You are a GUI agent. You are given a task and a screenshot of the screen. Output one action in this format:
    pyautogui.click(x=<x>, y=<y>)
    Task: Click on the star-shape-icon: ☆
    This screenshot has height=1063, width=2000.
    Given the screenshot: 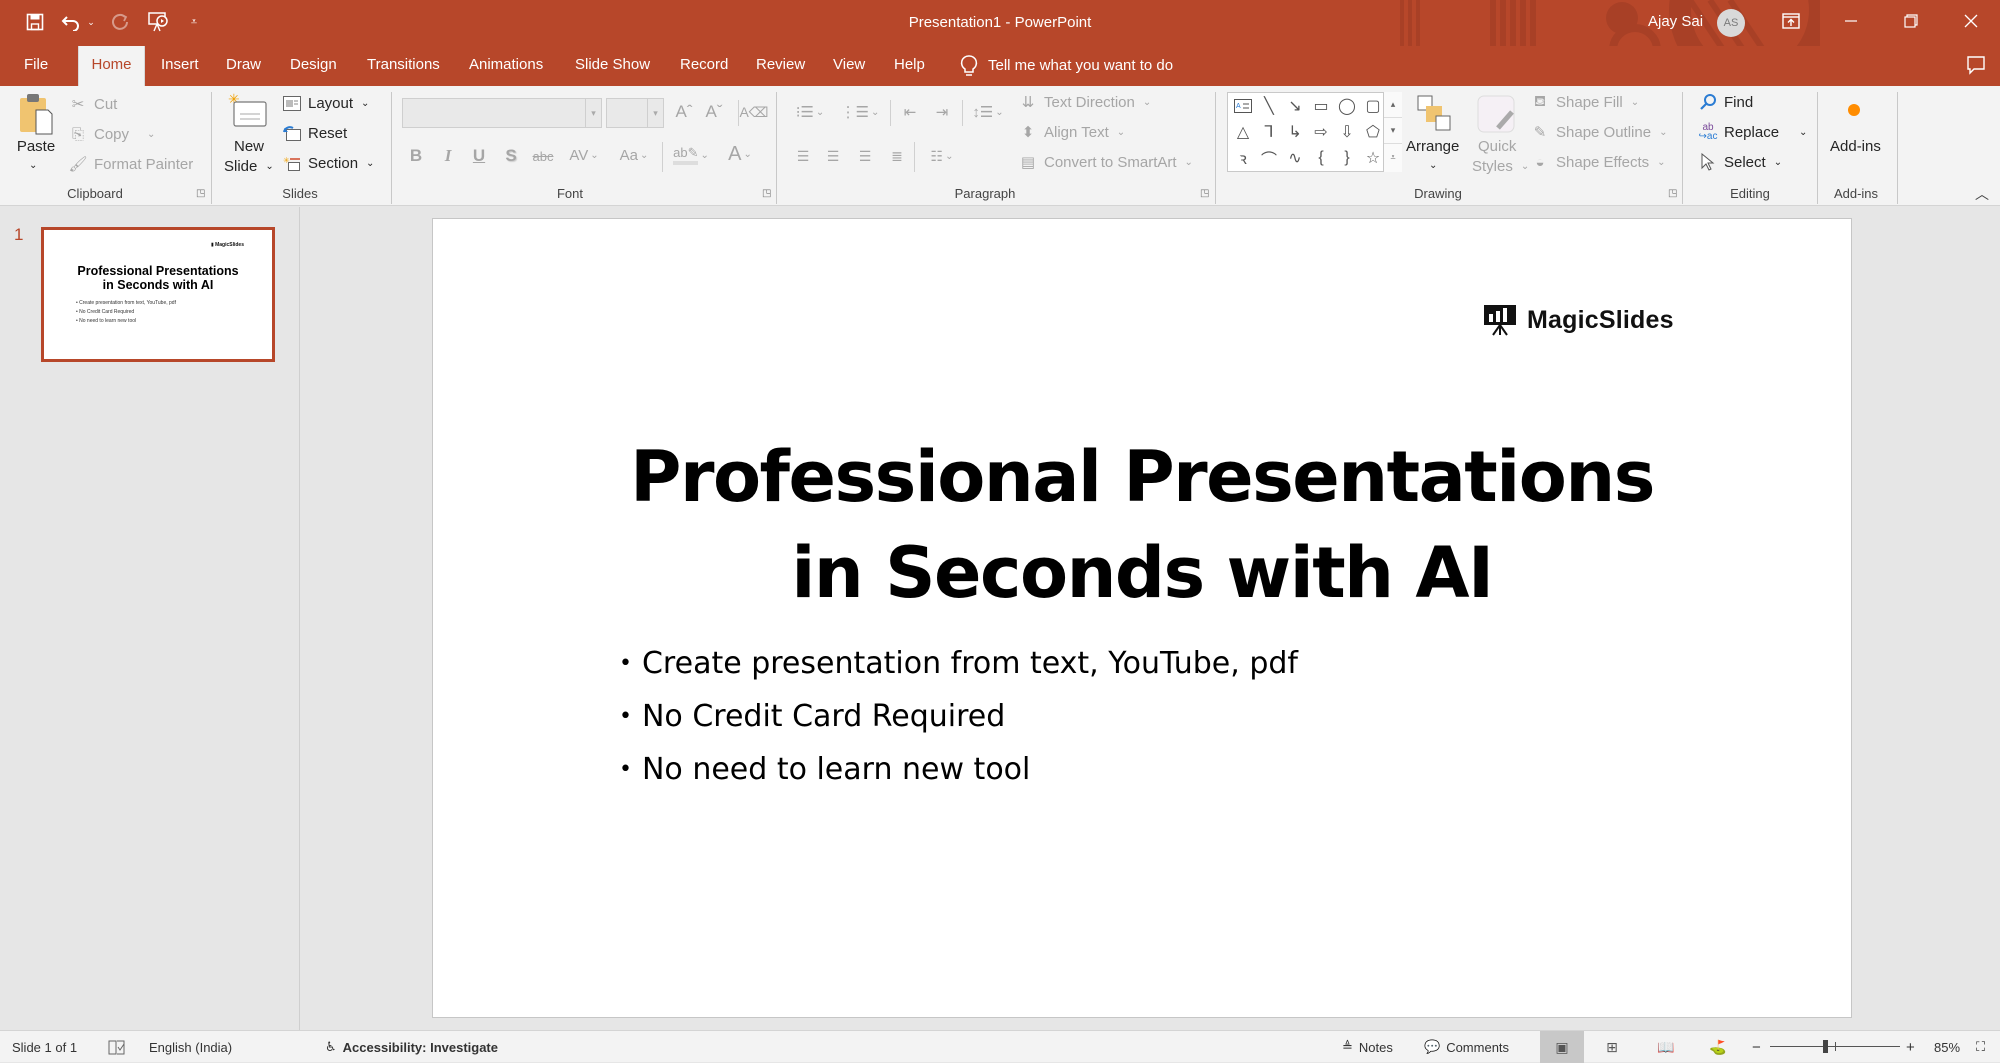 What is the action you would take?
    pyautogui.click(x=1373, y=158)
    